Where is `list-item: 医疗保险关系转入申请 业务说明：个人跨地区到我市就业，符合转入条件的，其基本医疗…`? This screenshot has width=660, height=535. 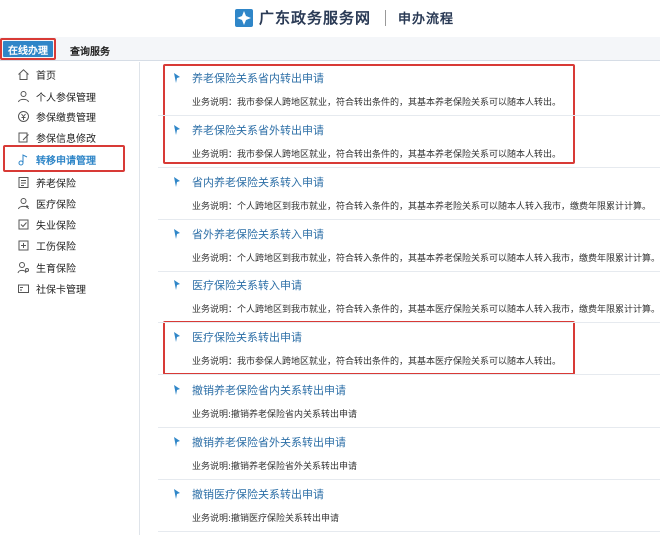 list-item: 医疗保险关系转入申请 业务说明：个人跨地区到我市就业，符合转入条件的，其基本医疗… is located at coordinates (409, 297).